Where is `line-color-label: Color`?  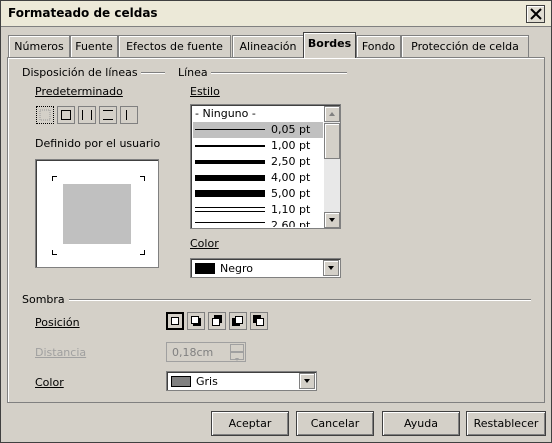
line-color-label: Color is located at coordinates (204, 243).